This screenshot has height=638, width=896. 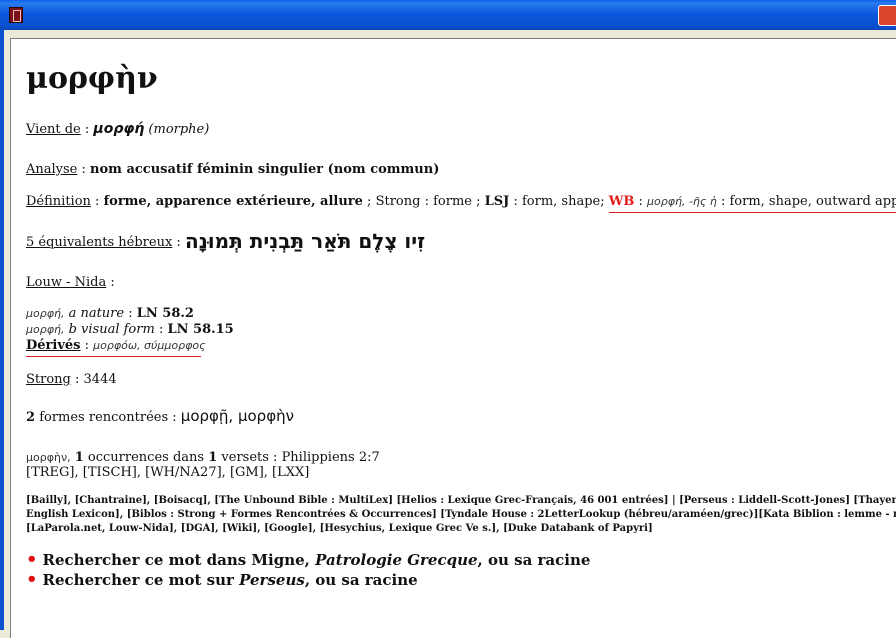 I want to click on derives-line: Dérivés : μορφόω, σύμμορφος, so click(x=116, y=347).